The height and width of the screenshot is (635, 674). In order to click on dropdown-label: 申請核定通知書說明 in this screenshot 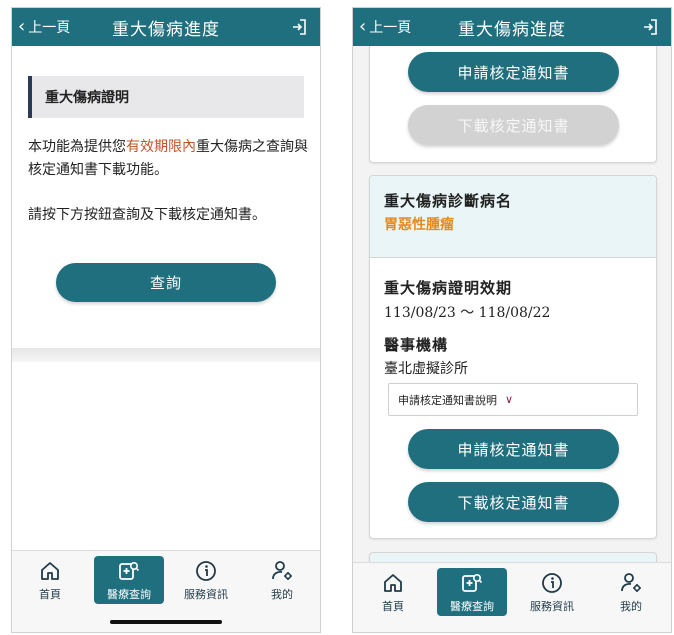, I will do `click(447, 400)`.